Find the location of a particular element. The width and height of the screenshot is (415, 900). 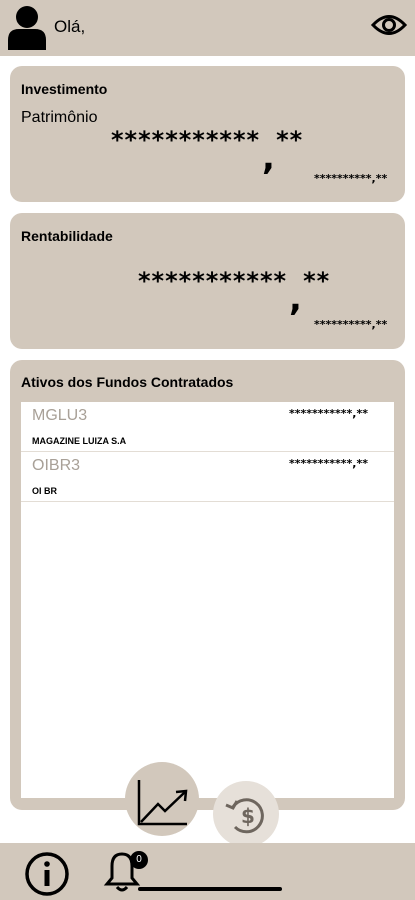

header: Olá, is located at coordinates (207, 28).